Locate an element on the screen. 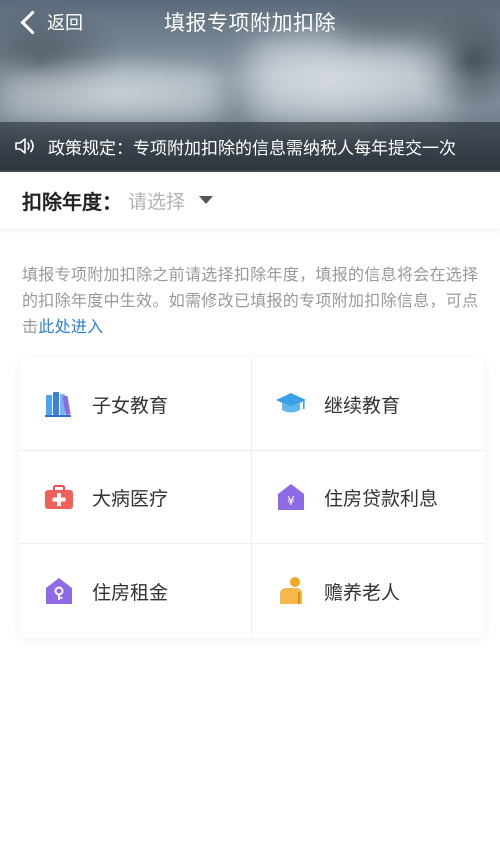  house-key-icon is located at coordinates (59, 591).